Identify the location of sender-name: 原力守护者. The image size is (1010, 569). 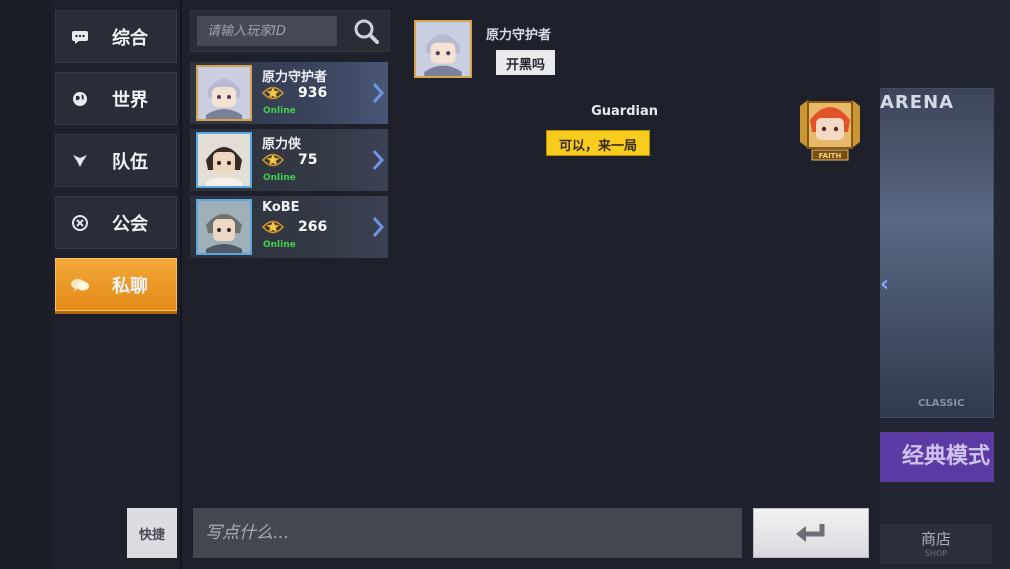
(519, 35).